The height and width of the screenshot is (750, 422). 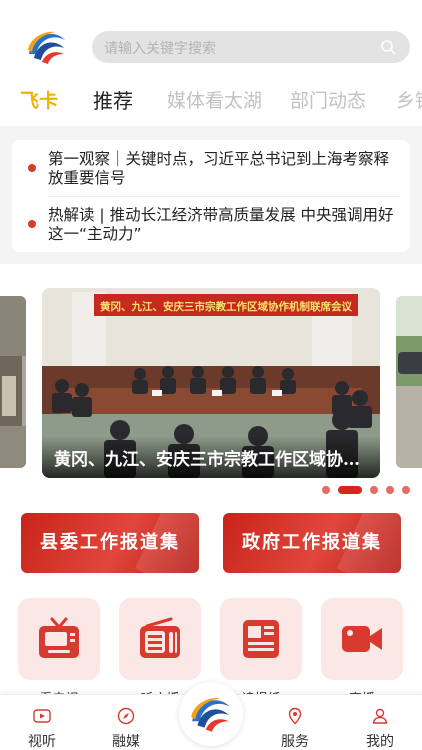 I want to click on nav-label: 融媒, so click(x=126, y=742).